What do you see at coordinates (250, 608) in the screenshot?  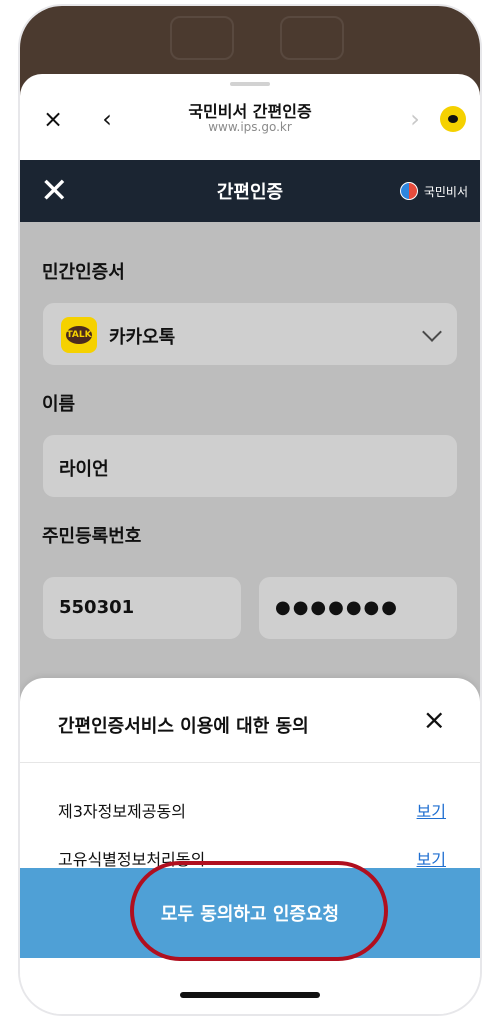 I see `rrn-inputs: 550301 ●●●●●●●` at bounding box center [250, 608].